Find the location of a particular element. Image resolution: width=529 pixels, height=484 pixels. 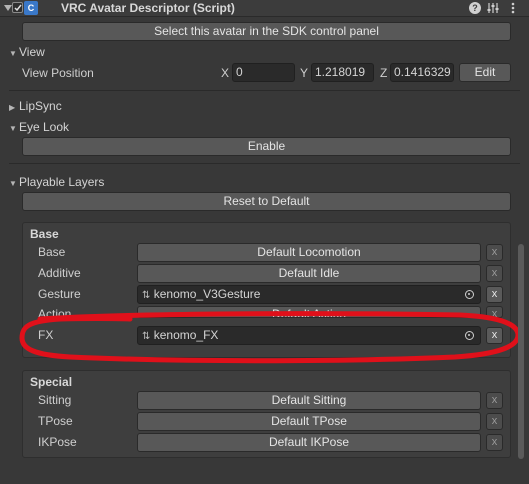

lipsync-label: LipSync is located at coordinates (40, 106).